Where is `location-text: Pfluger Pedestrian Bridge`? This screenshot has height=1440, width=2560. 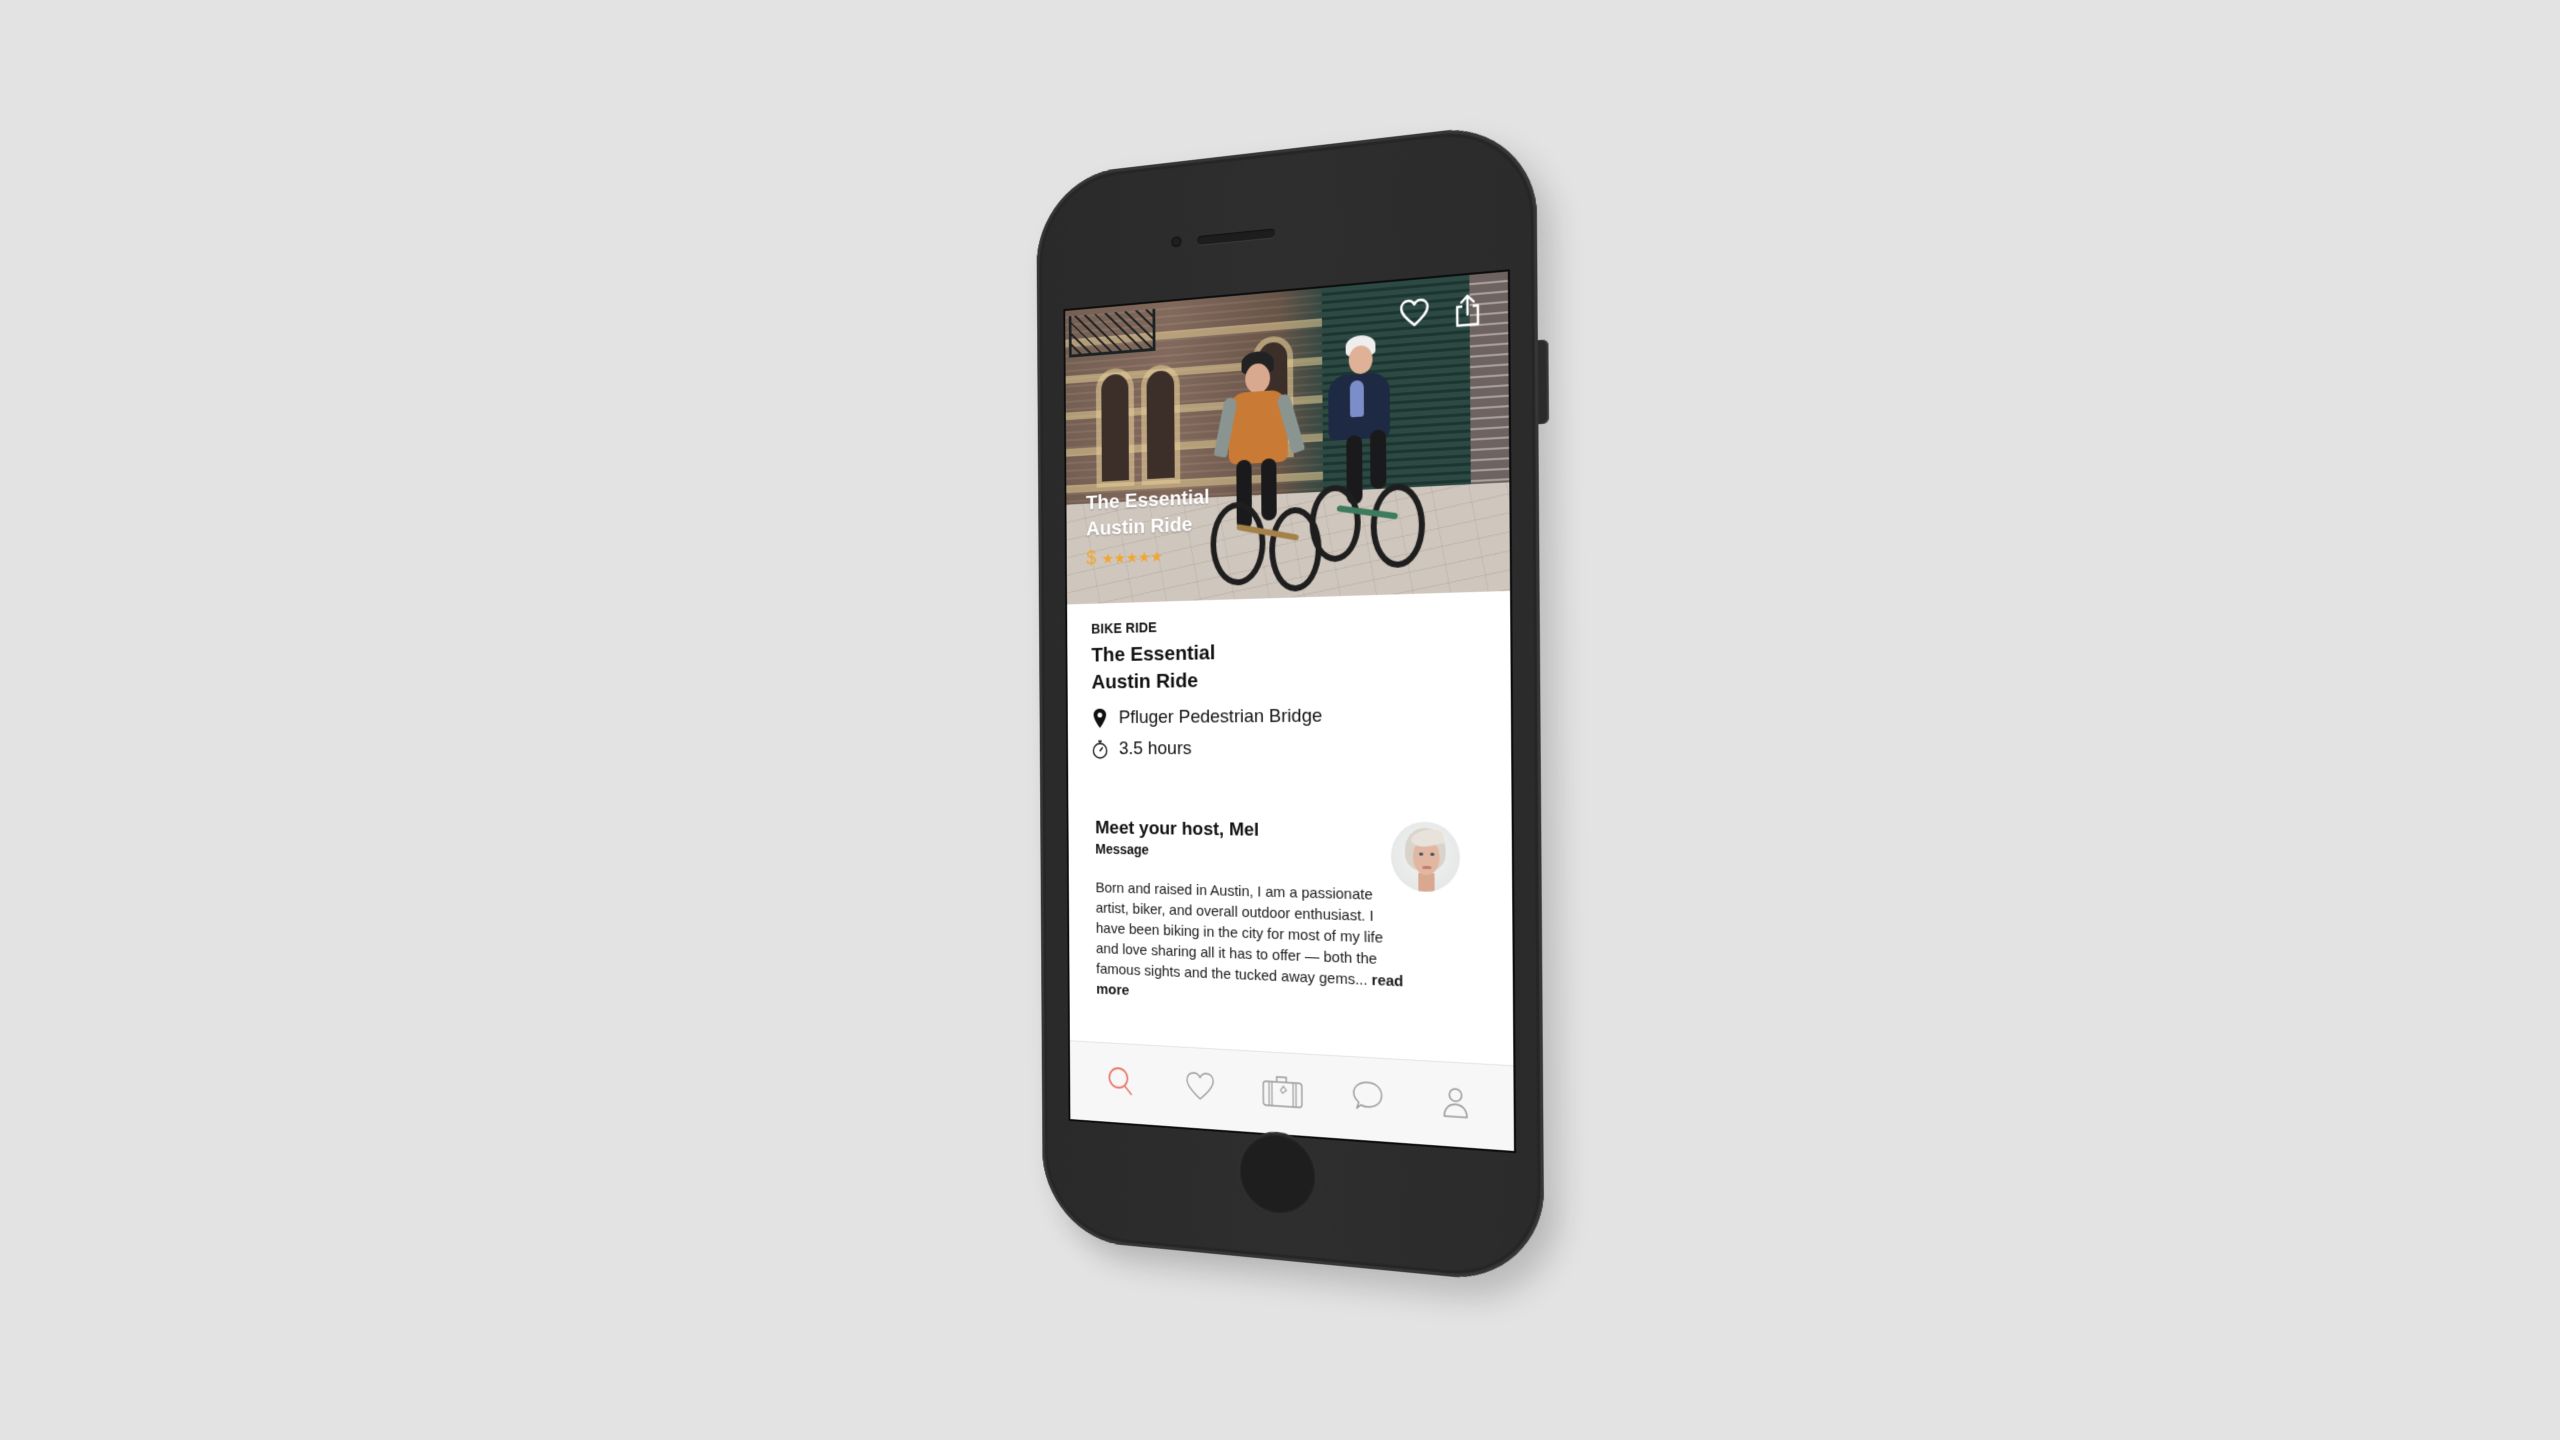 location-text: Pfluger Pedestrian Bridge is located at coordinates (1221, 717).